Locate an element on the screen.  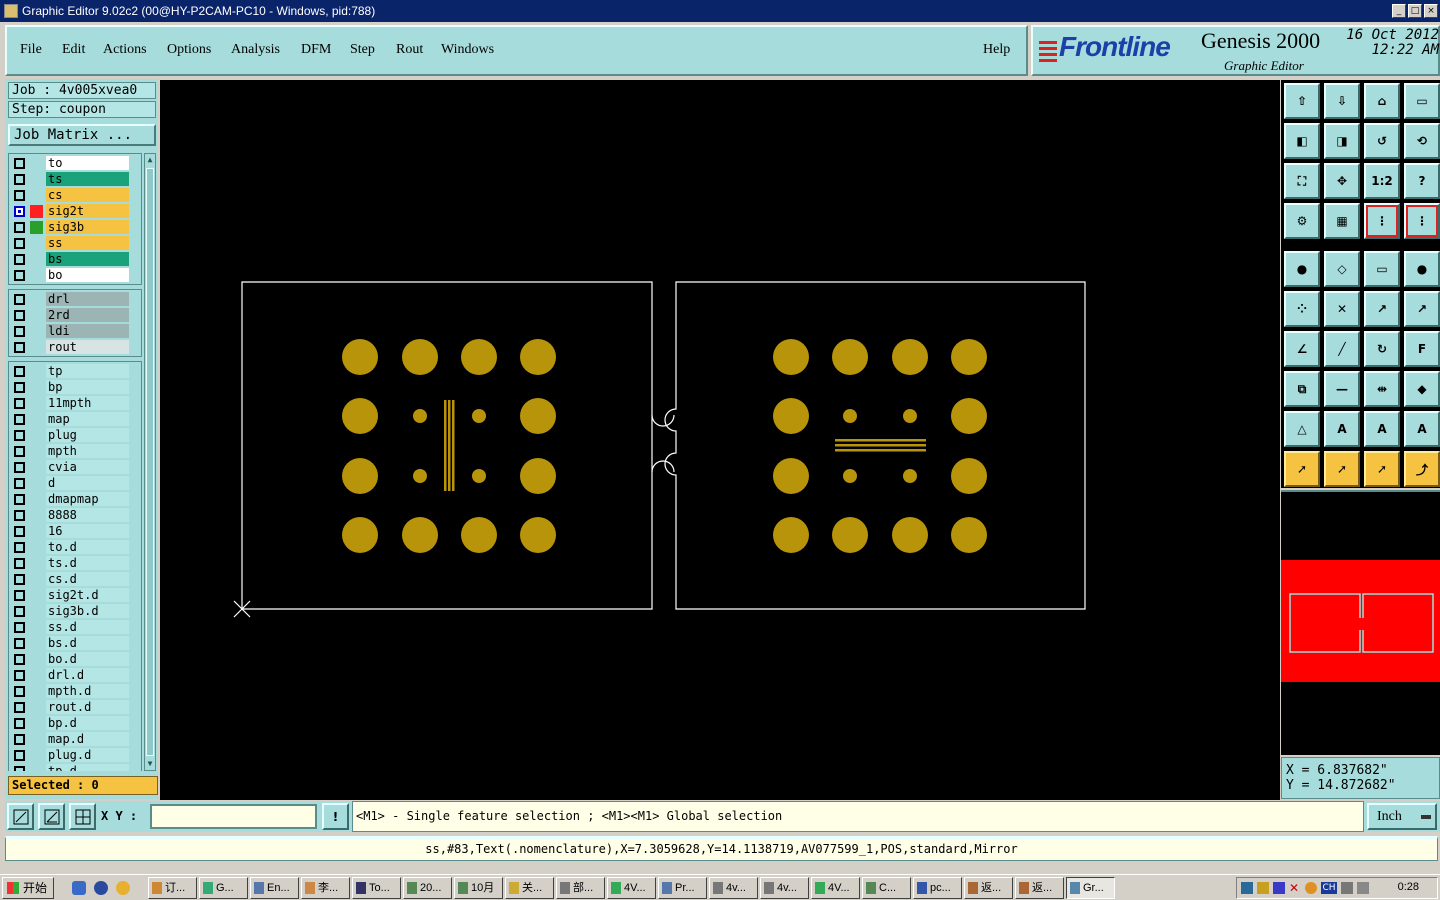
layer-name: bs.d is located at coordinates (87, 643).